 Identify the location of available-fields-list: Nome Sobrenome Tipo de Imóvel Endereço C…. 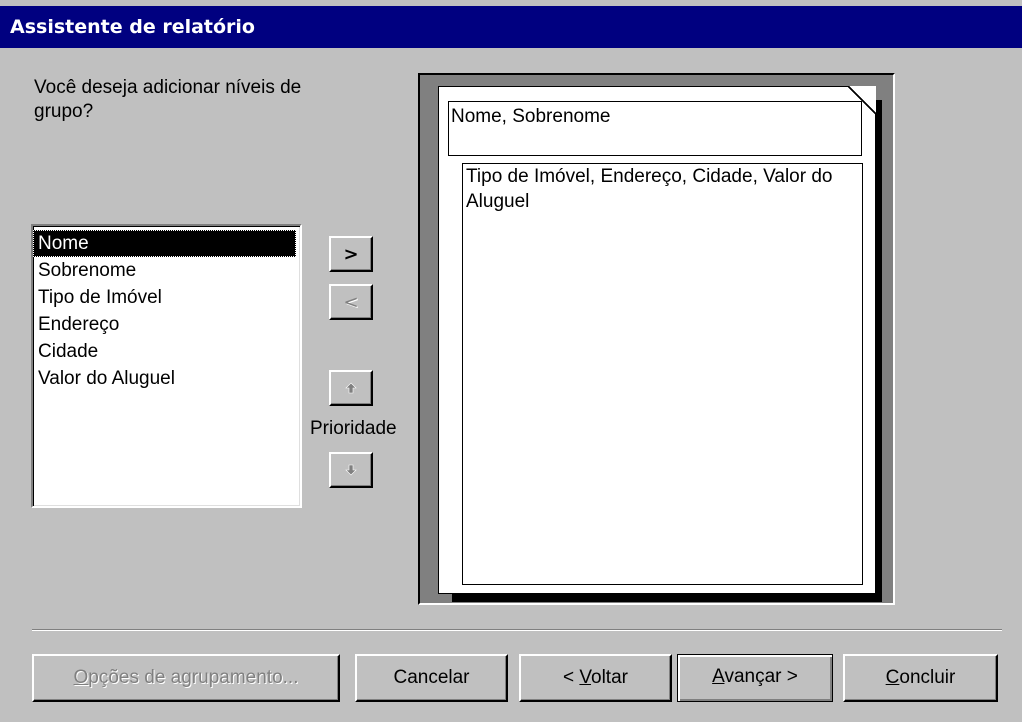
(166, 366).